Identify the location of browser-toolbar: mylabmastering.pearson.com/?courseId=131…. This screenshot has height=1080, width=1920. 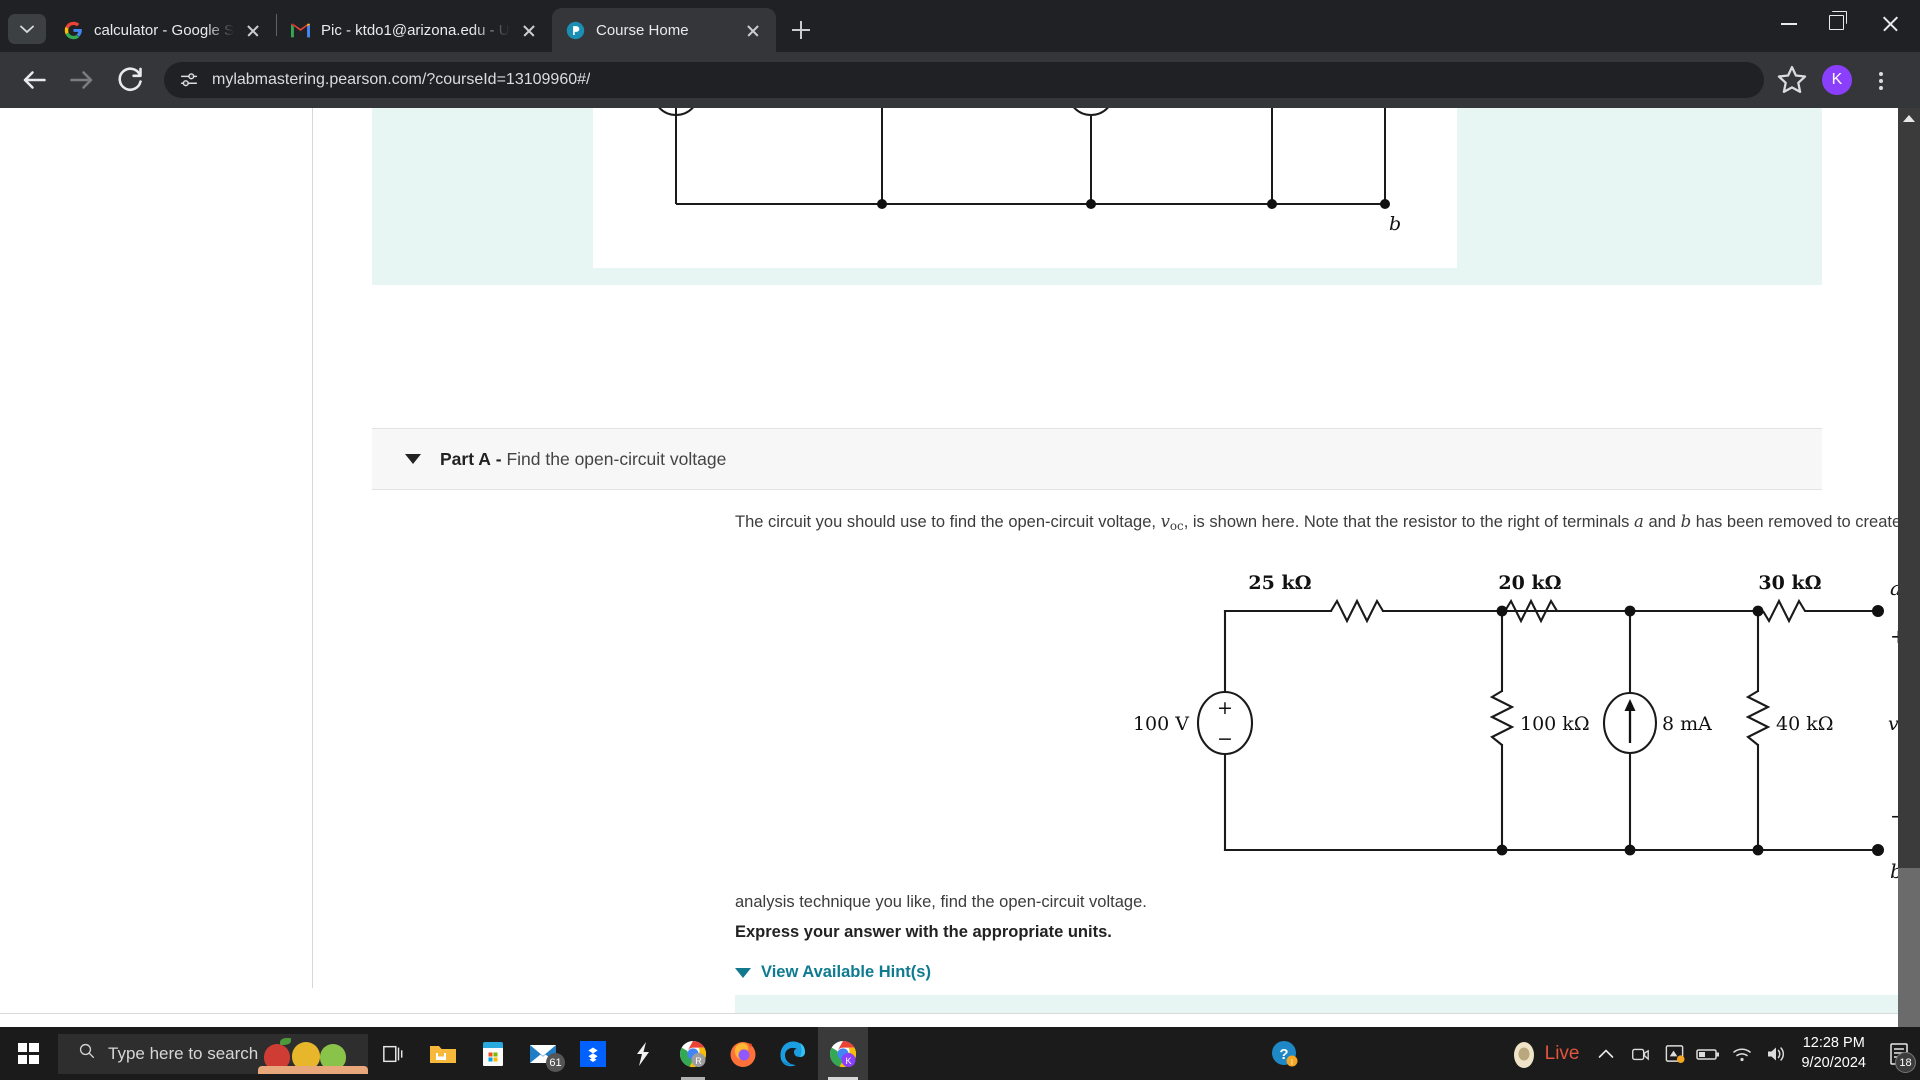
(960, 80).